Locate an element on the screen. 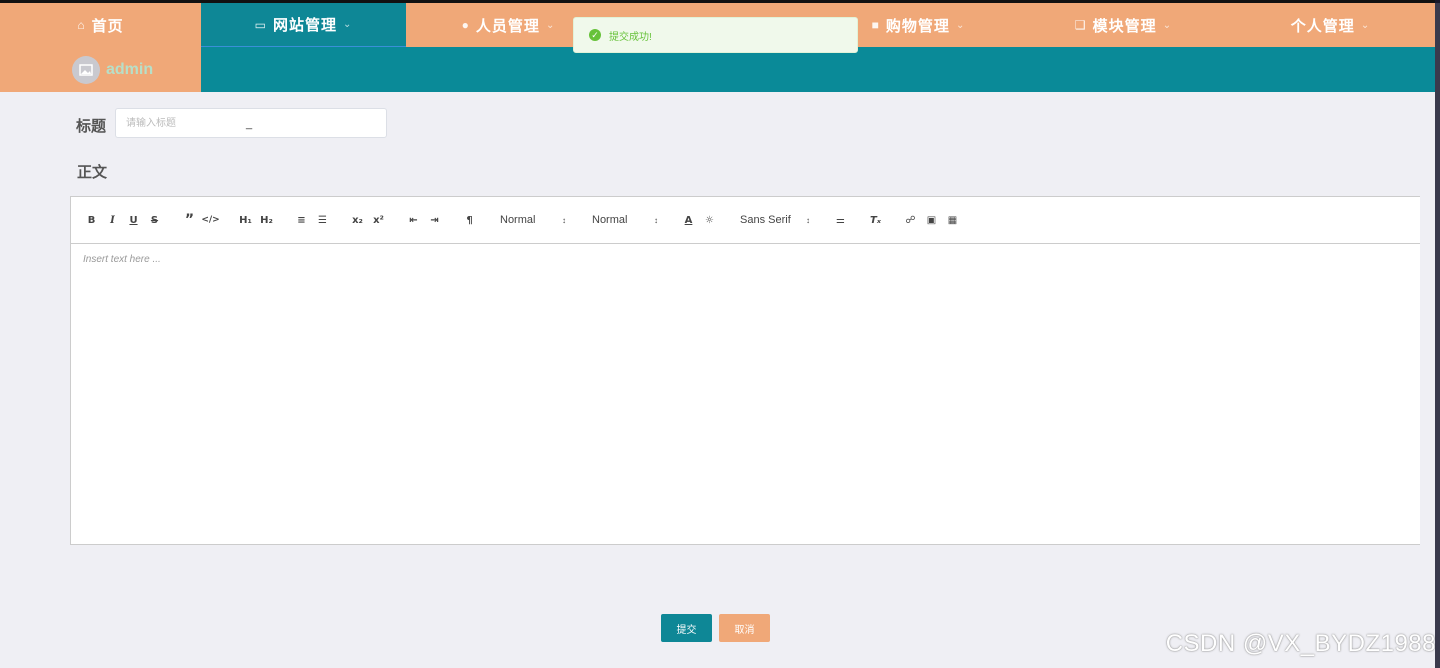 This screenshot has height=668, width=1440. size-select: Normal ↕ is located at coordinates (625, 220).